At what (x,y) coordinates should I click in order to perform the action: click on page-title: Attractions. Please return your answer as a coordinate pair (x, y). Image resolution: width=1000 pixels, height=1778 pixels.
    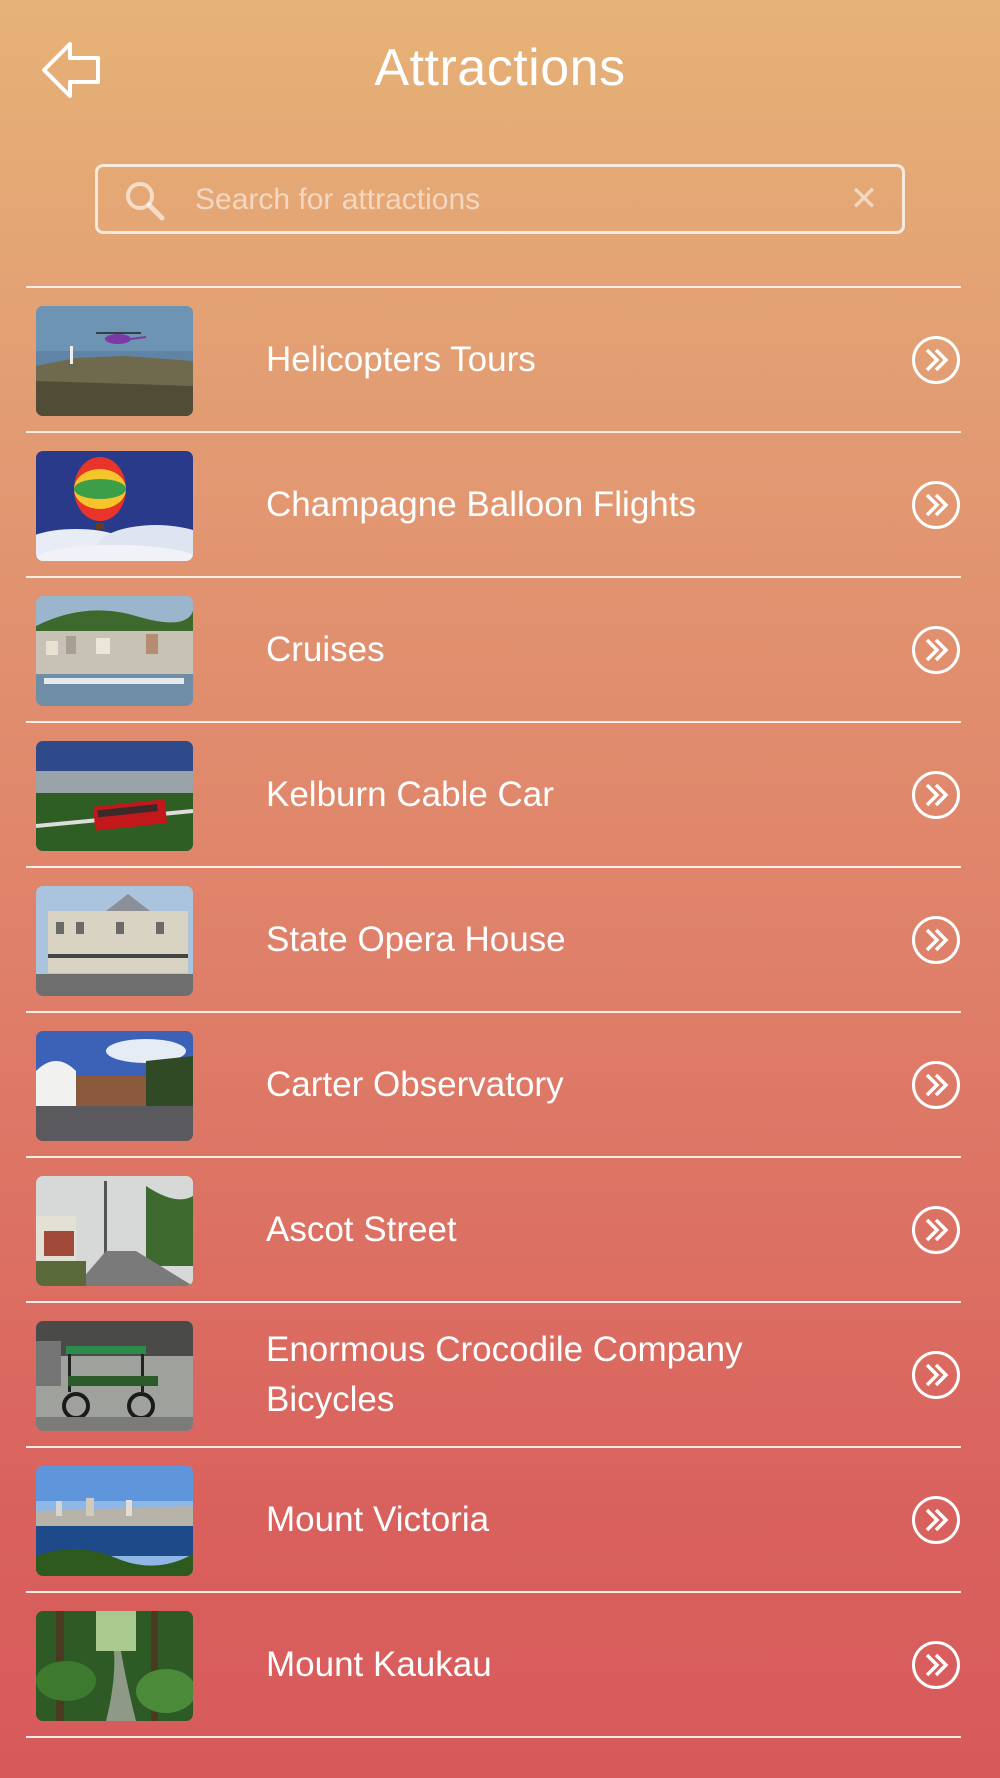
    Looking at the image, I should click on (500, 68).